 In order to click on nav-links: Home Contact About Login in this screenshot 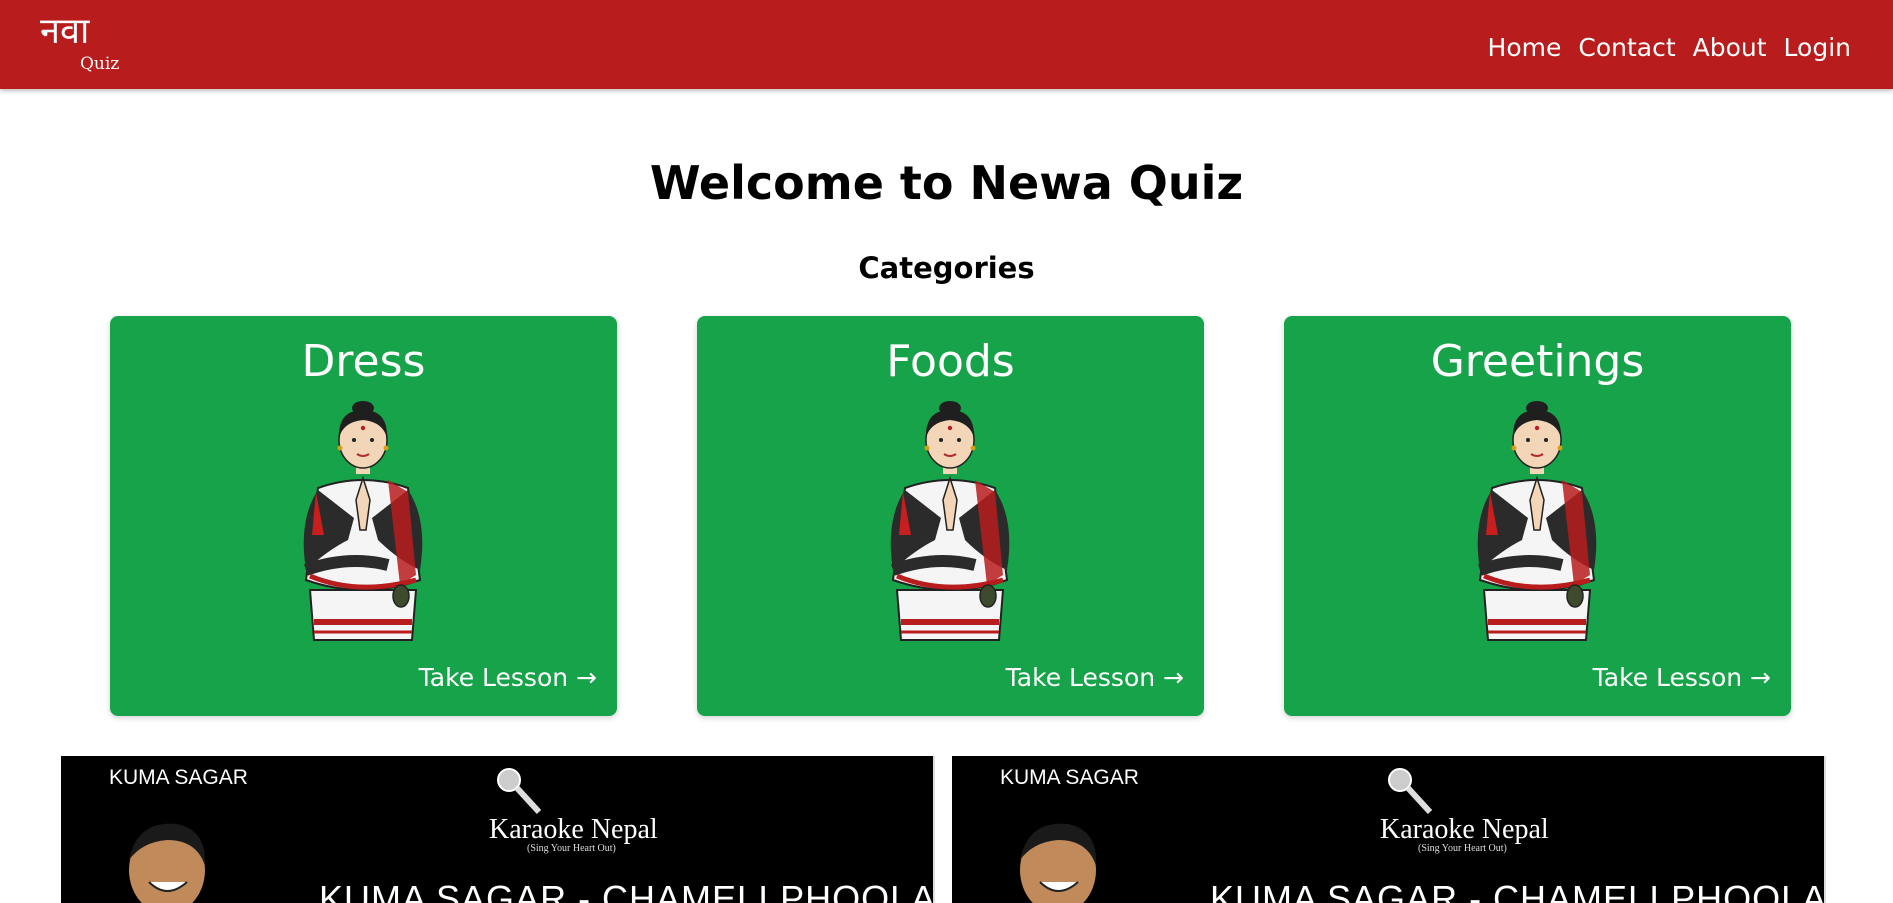, I will do `click(1669, 48)`.